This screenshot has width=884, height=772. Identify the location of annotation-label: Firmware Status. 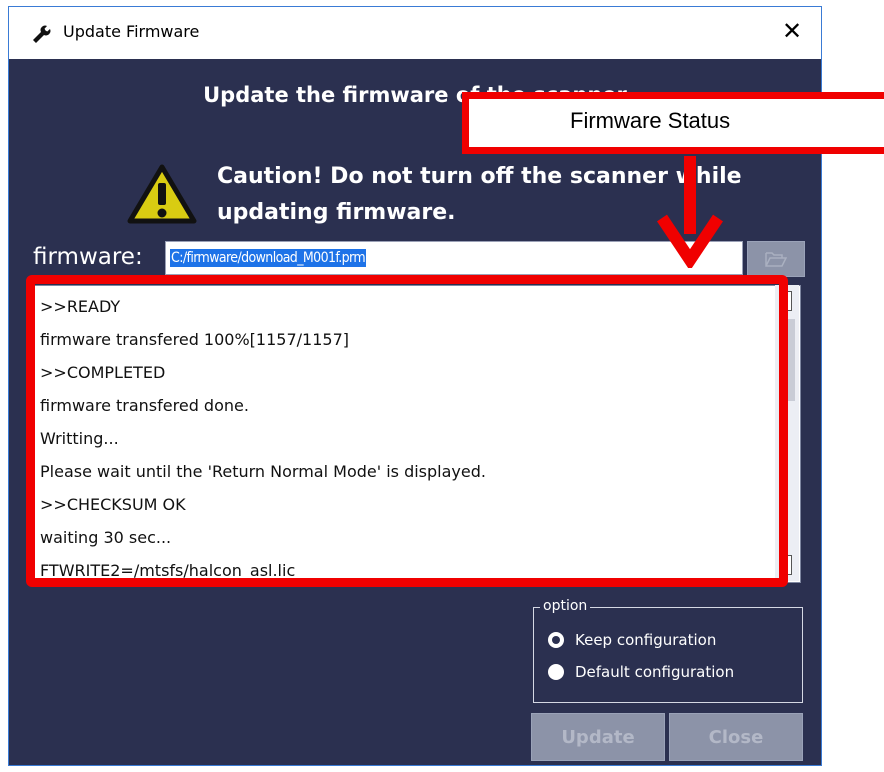
(650, 120).